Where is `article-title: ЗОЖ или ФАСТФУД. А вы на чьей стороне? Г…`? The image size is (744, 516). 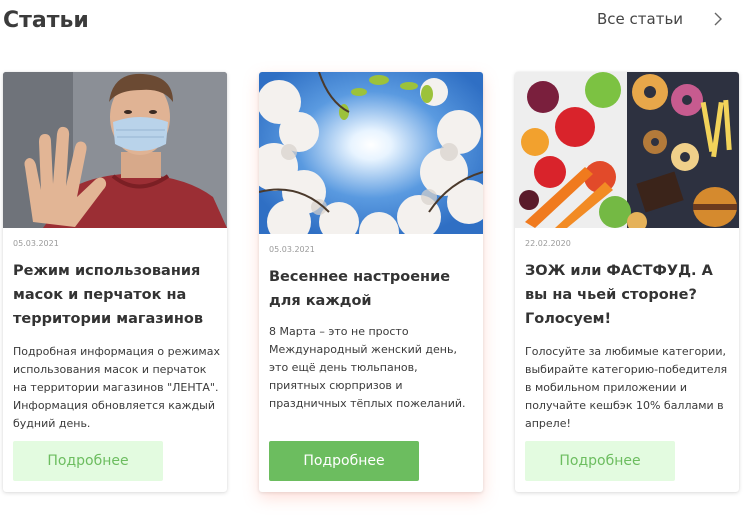 article-title: ЗОЖ или ФАСТФУД. А вы на чьей стороне? Г… is located at coordinates (627, 295).